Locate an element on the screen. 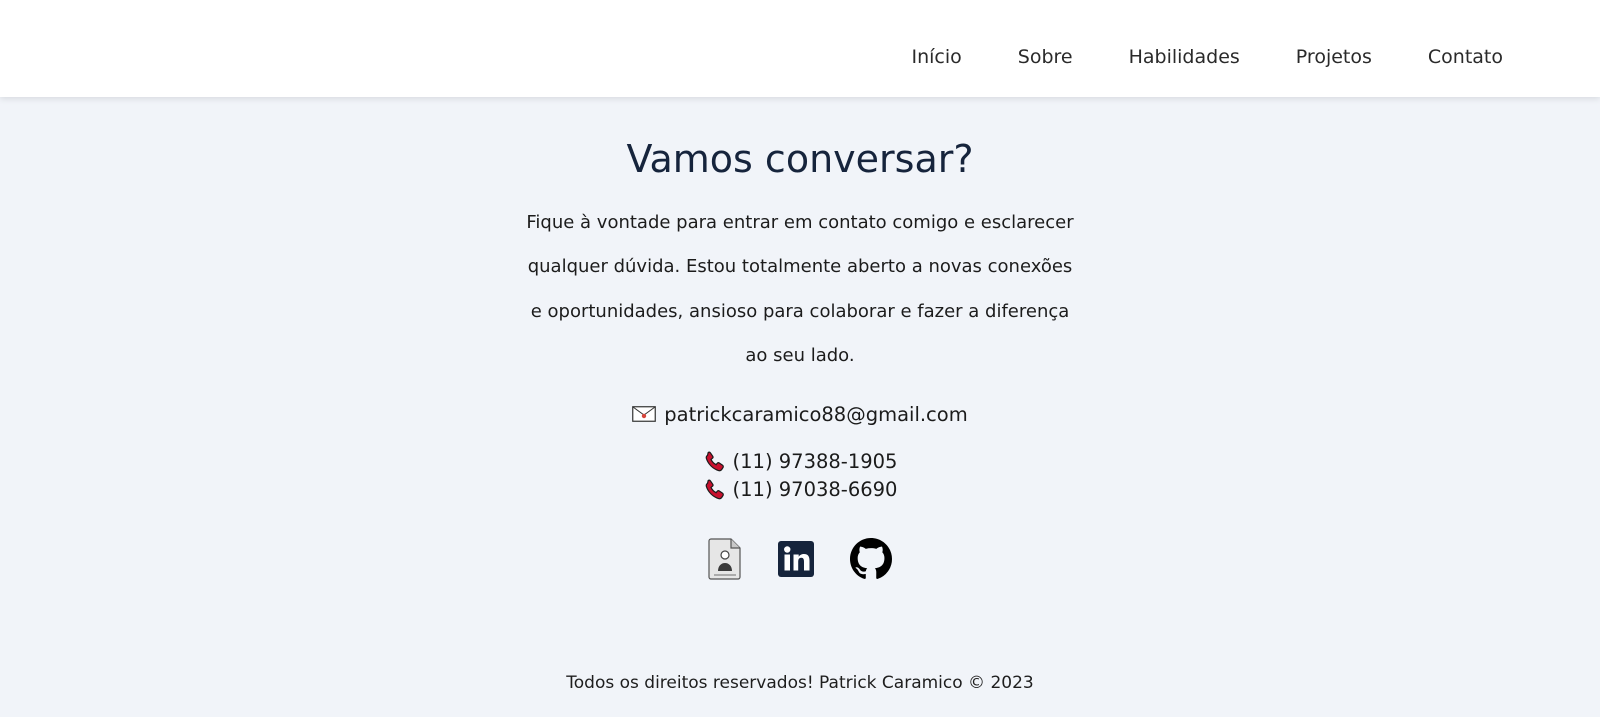  phone-row: (11) 97388-1905 is located at coordinates (800, 462).